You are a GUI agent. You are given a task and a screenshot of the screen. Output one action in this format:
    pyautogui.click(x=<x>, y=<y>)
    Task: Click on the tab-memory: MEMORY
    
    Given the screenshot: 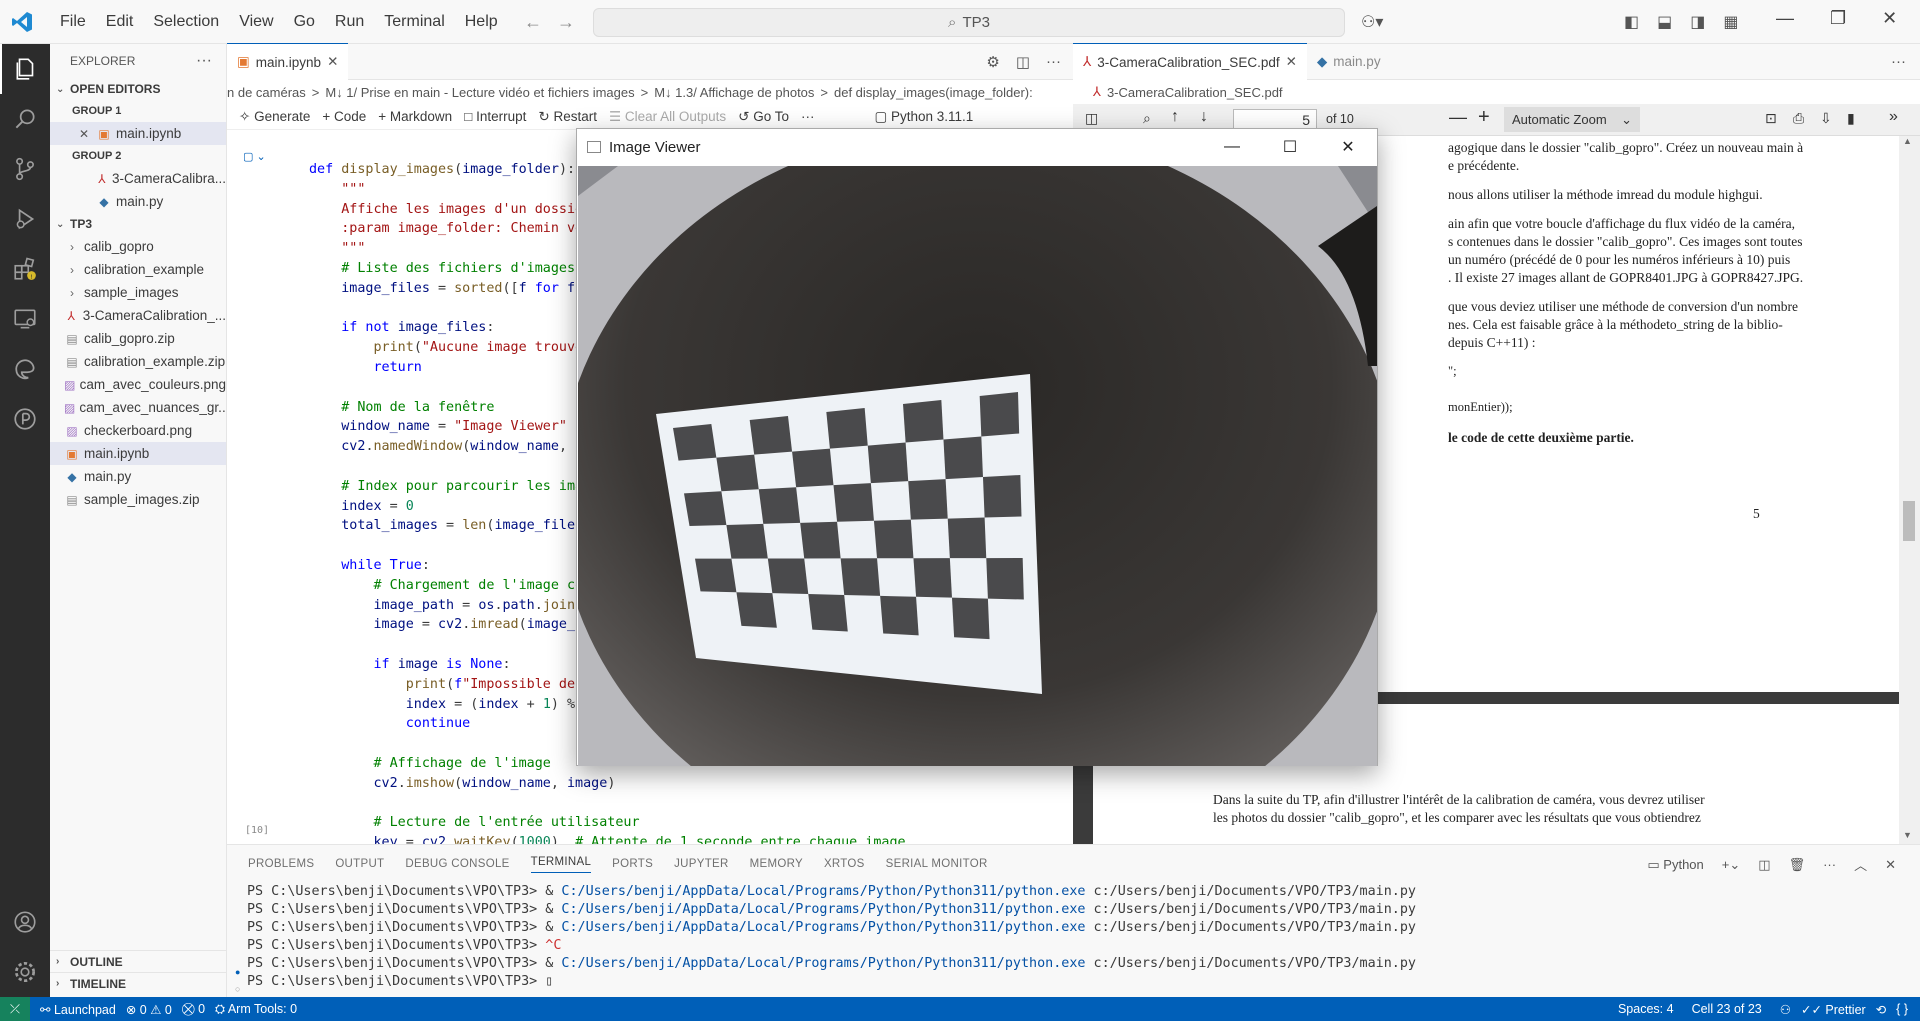 What is the action you would take?
    pyautogui.click(x=776, y=864)
    